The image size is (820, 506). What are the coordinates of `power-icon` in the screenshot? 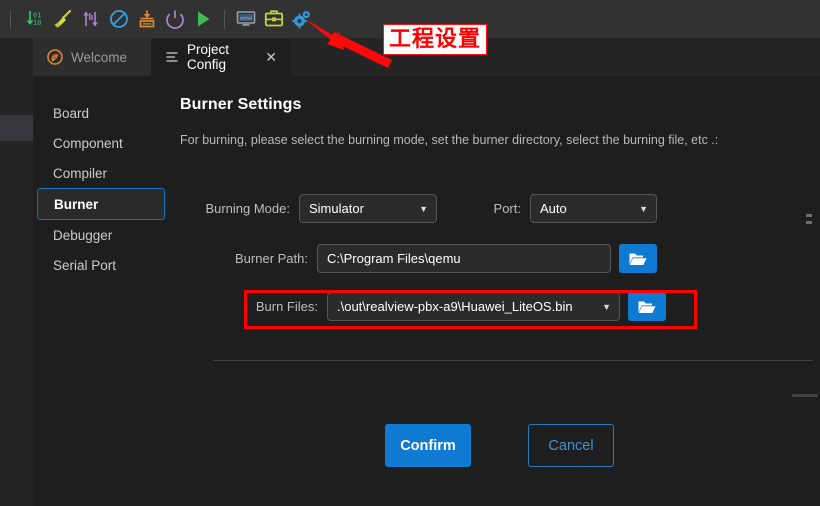 It's located at (175, 19).